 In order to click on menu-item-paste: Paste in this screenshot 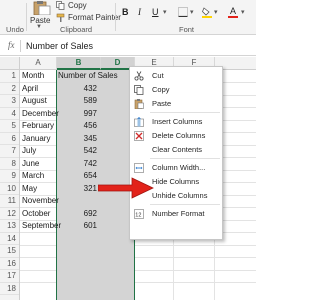, I will do `click(176, 103)`.